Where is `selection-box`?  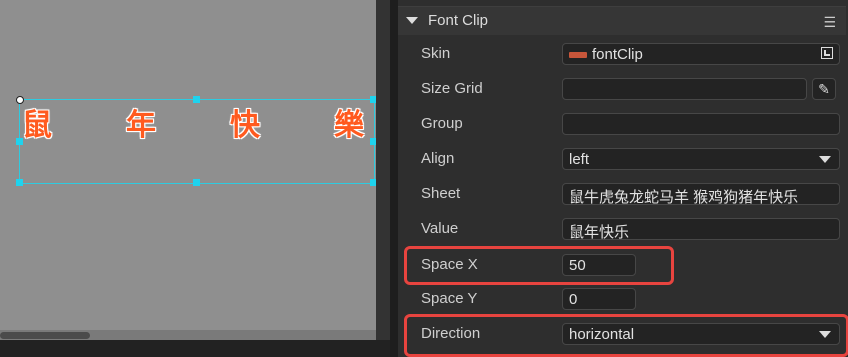 selection-box is located at coordinates (197, 141).